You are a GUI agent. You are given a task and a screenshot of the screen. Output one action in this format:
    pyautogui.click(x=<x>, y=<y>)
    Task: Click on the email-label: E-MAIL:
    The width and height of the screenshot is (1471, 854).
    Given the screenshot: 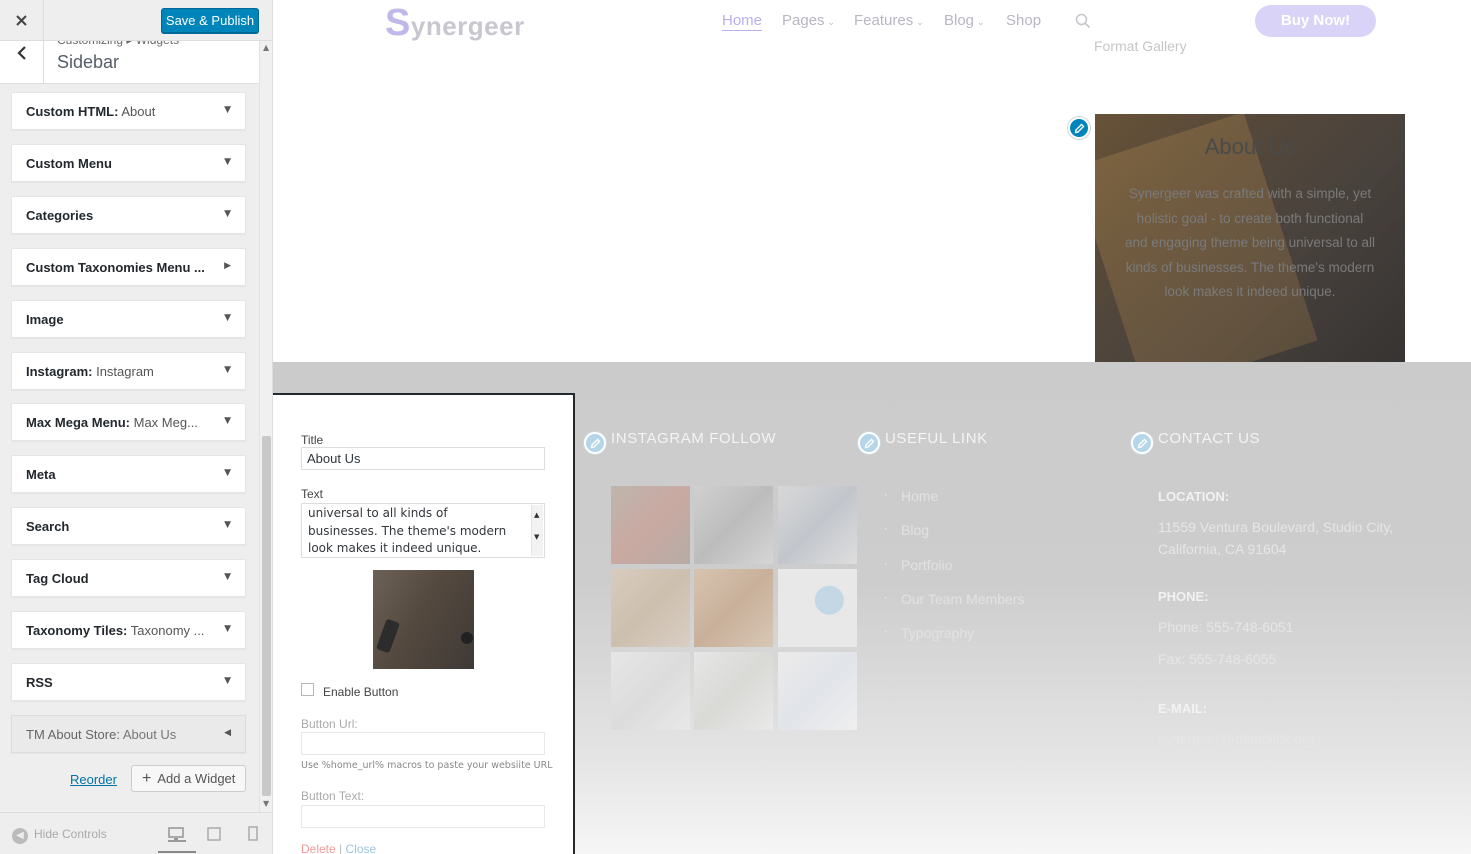 What is the action you would take?
    pyautogui.click(x=1183, y=708)
    